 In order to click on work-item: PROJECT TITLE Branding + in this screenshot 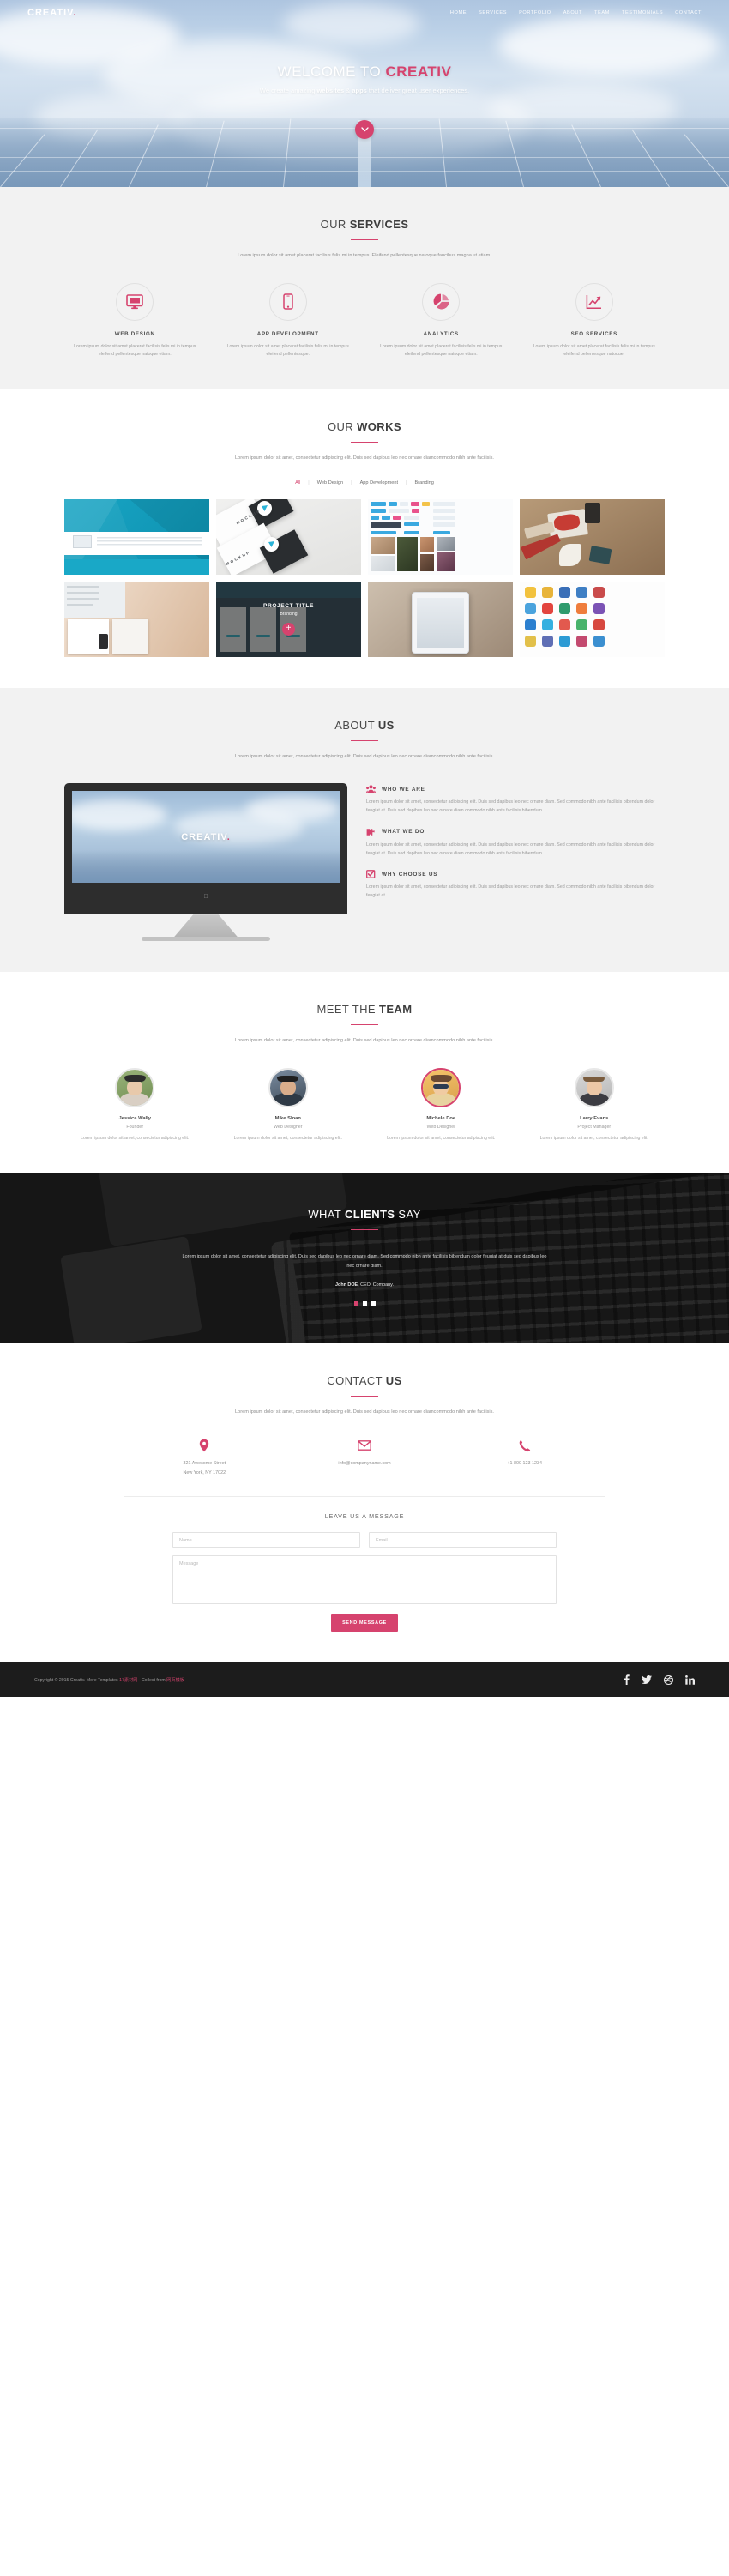, I will do `click(289, 619)`.